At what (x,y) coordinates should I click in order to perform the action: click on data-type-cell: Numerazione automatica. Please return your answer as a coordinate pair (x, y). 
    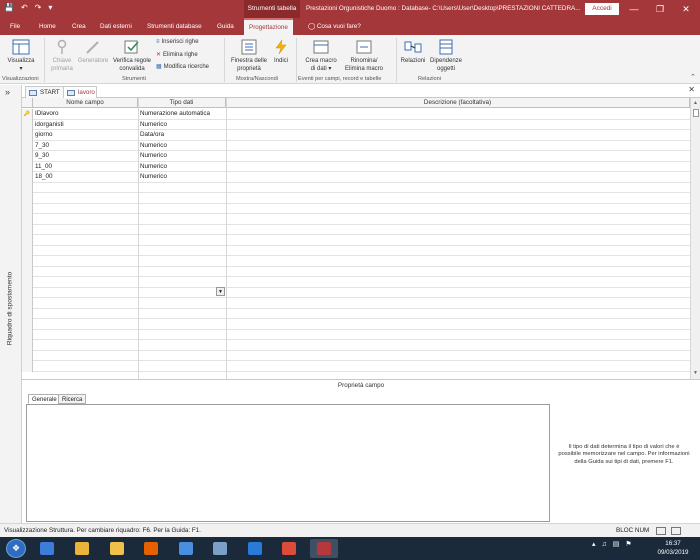
    Looking at the image, I should click on (182, 114).